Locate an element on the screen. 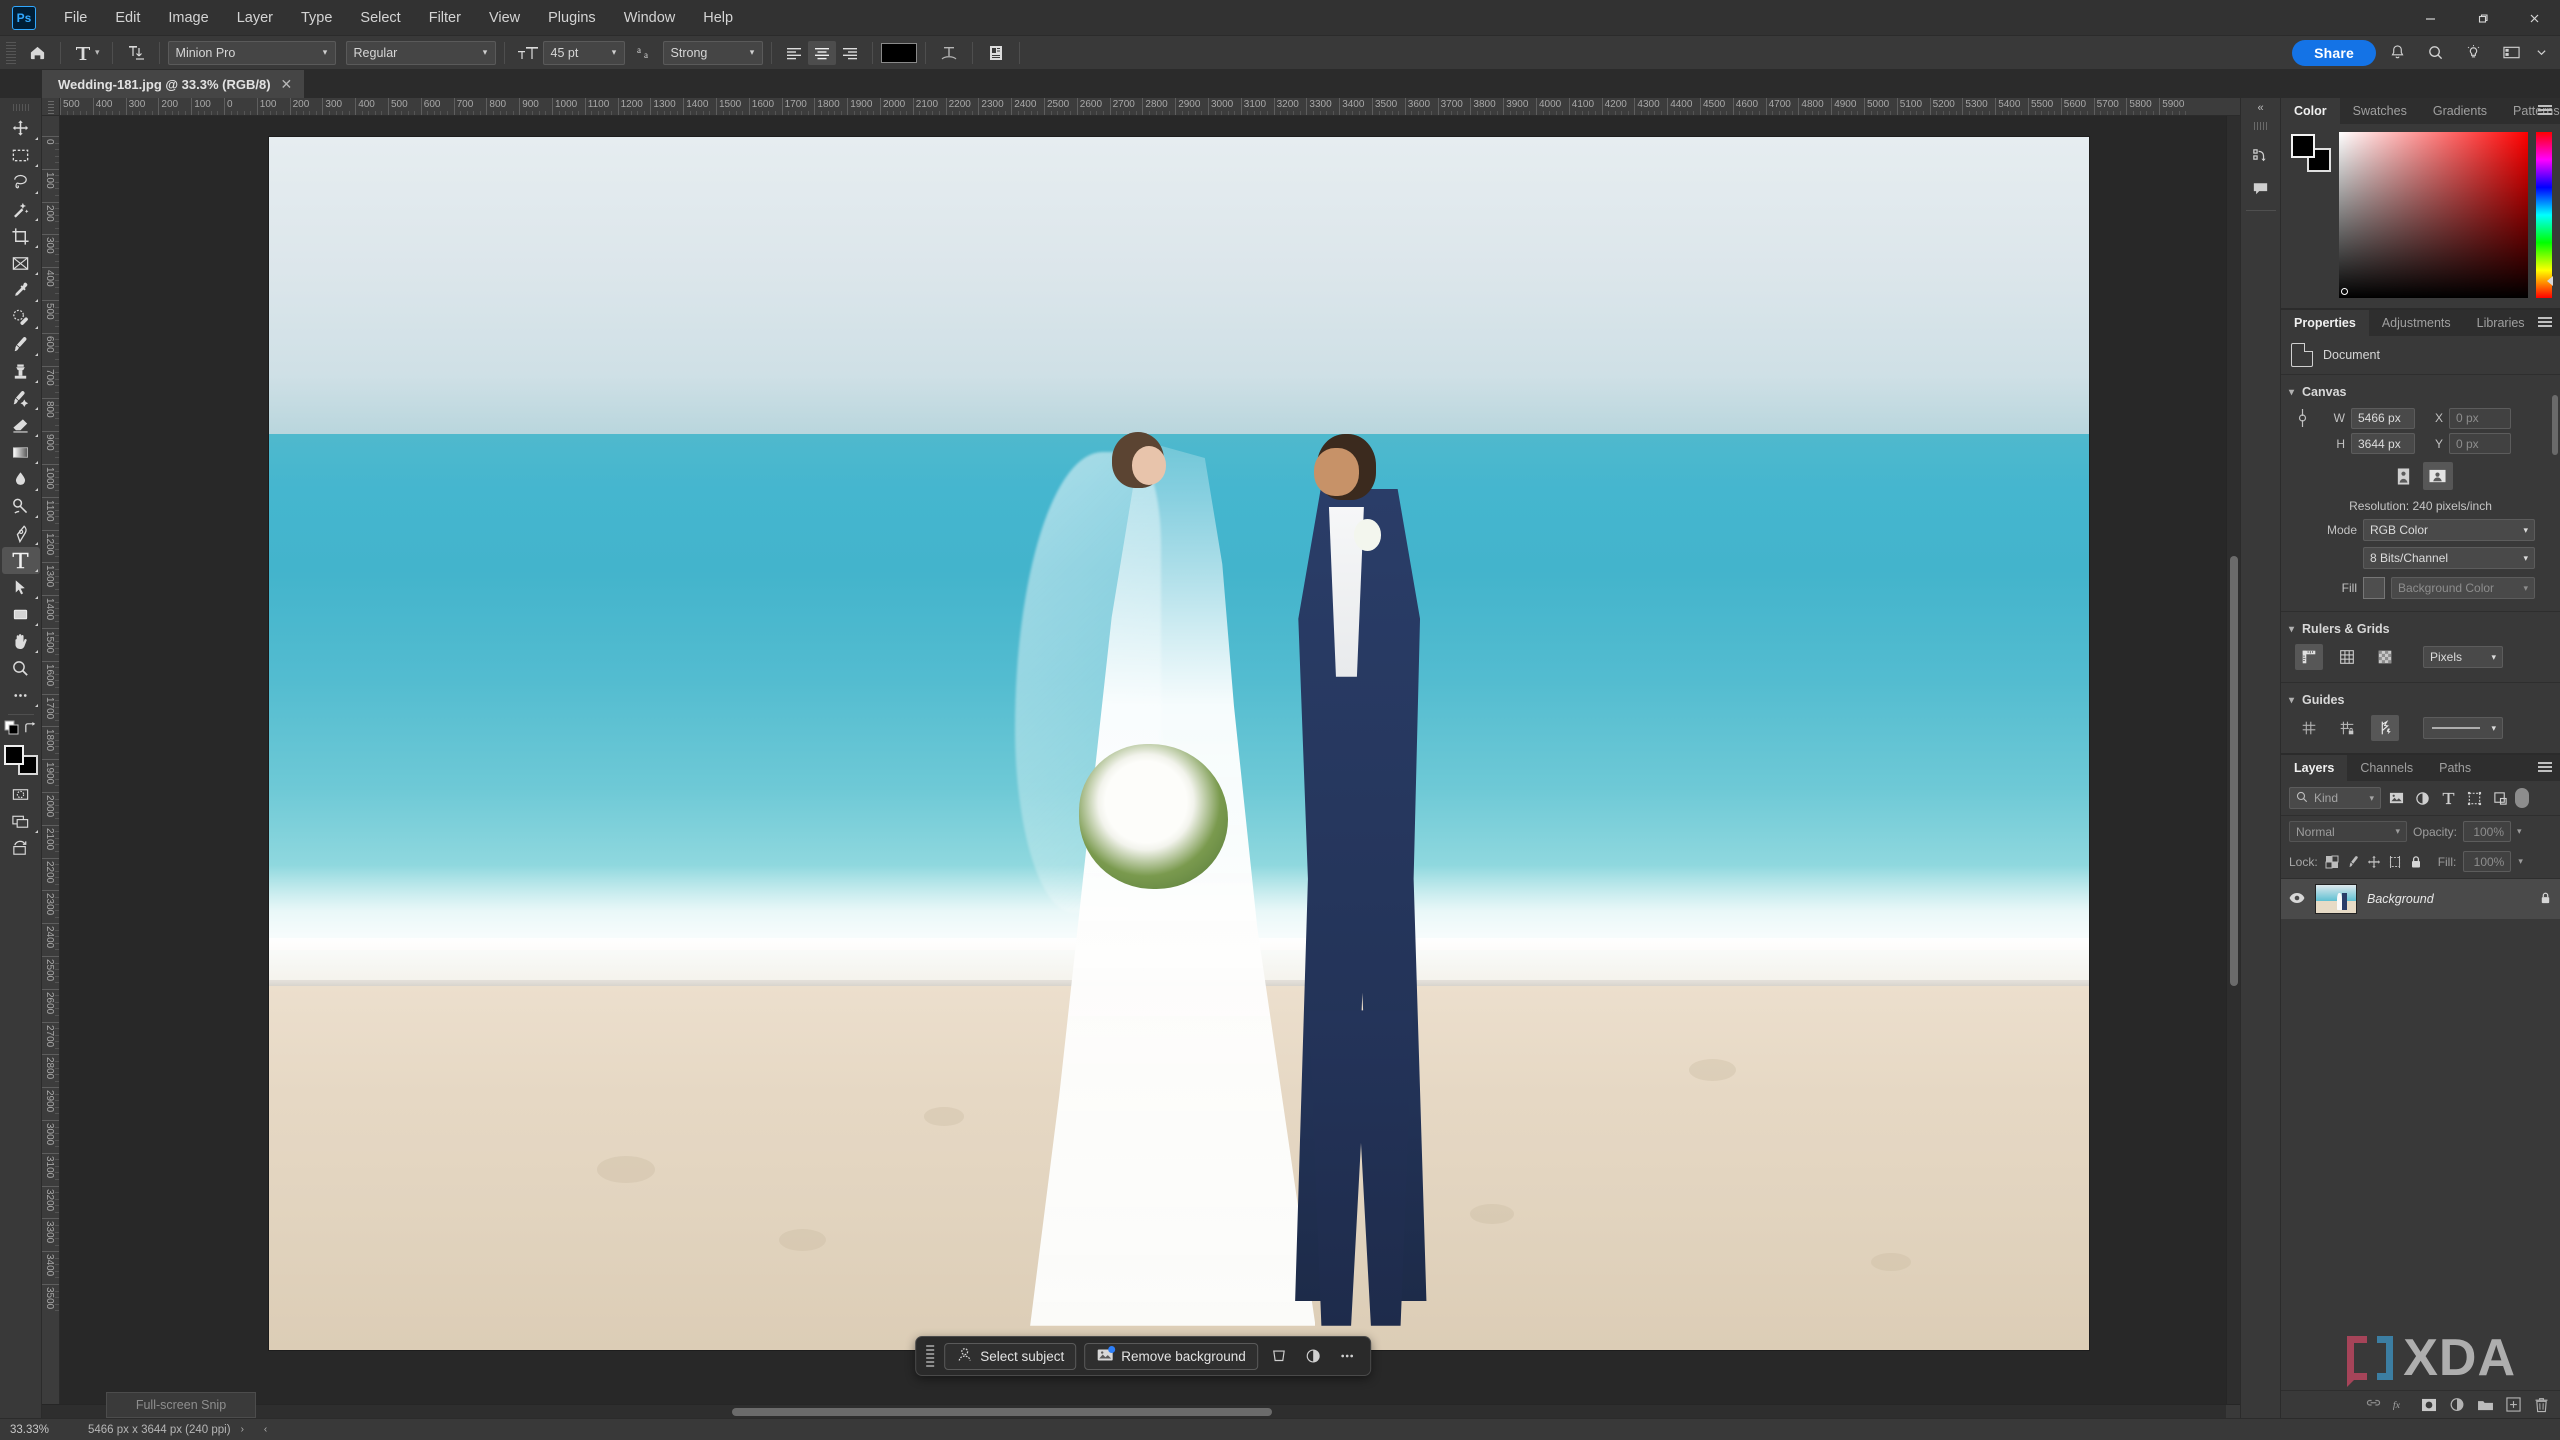  landscape-orientation-icon is located at coordinates (2437, 476).